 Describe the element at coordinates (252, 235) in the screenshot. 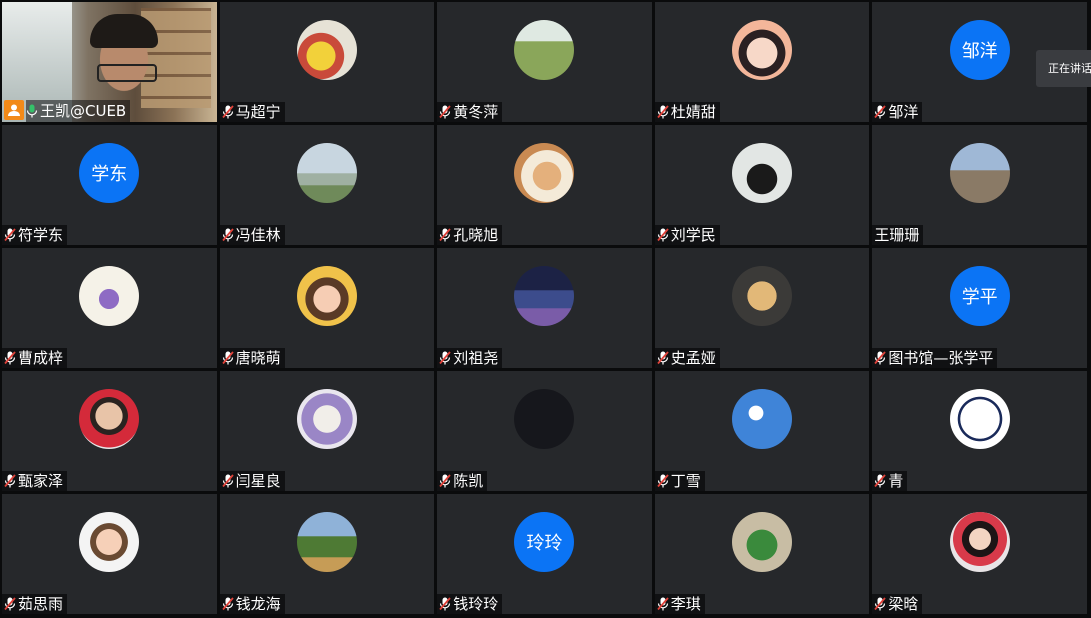

I see `participant-name-tag: 冯佳林` at that location.